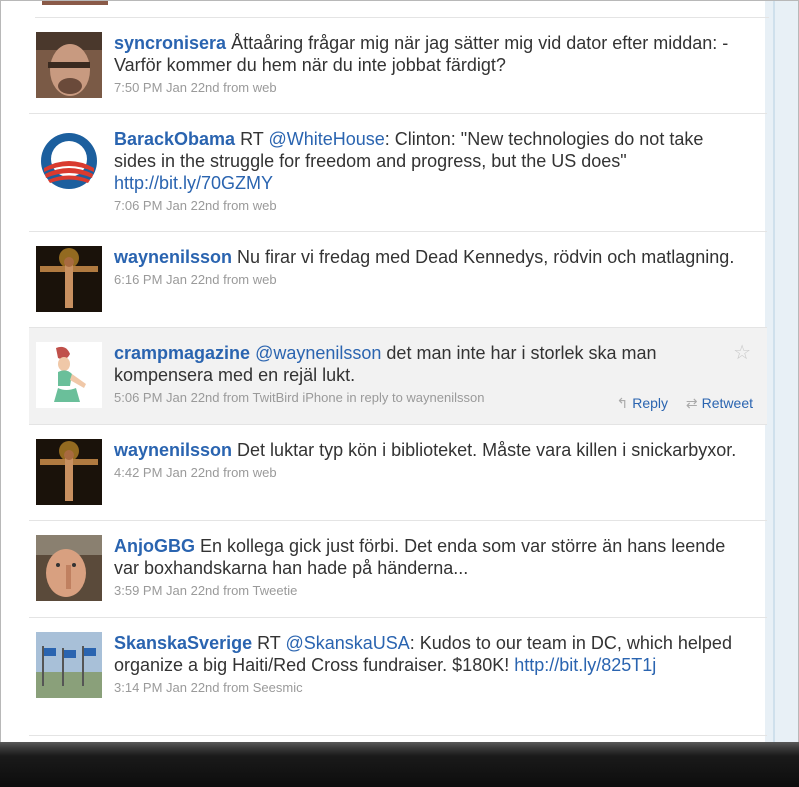 The width and height of the screenshot is (799, 787). I want to click on mention-link: @SkanskaUSA, so click(347, 643).